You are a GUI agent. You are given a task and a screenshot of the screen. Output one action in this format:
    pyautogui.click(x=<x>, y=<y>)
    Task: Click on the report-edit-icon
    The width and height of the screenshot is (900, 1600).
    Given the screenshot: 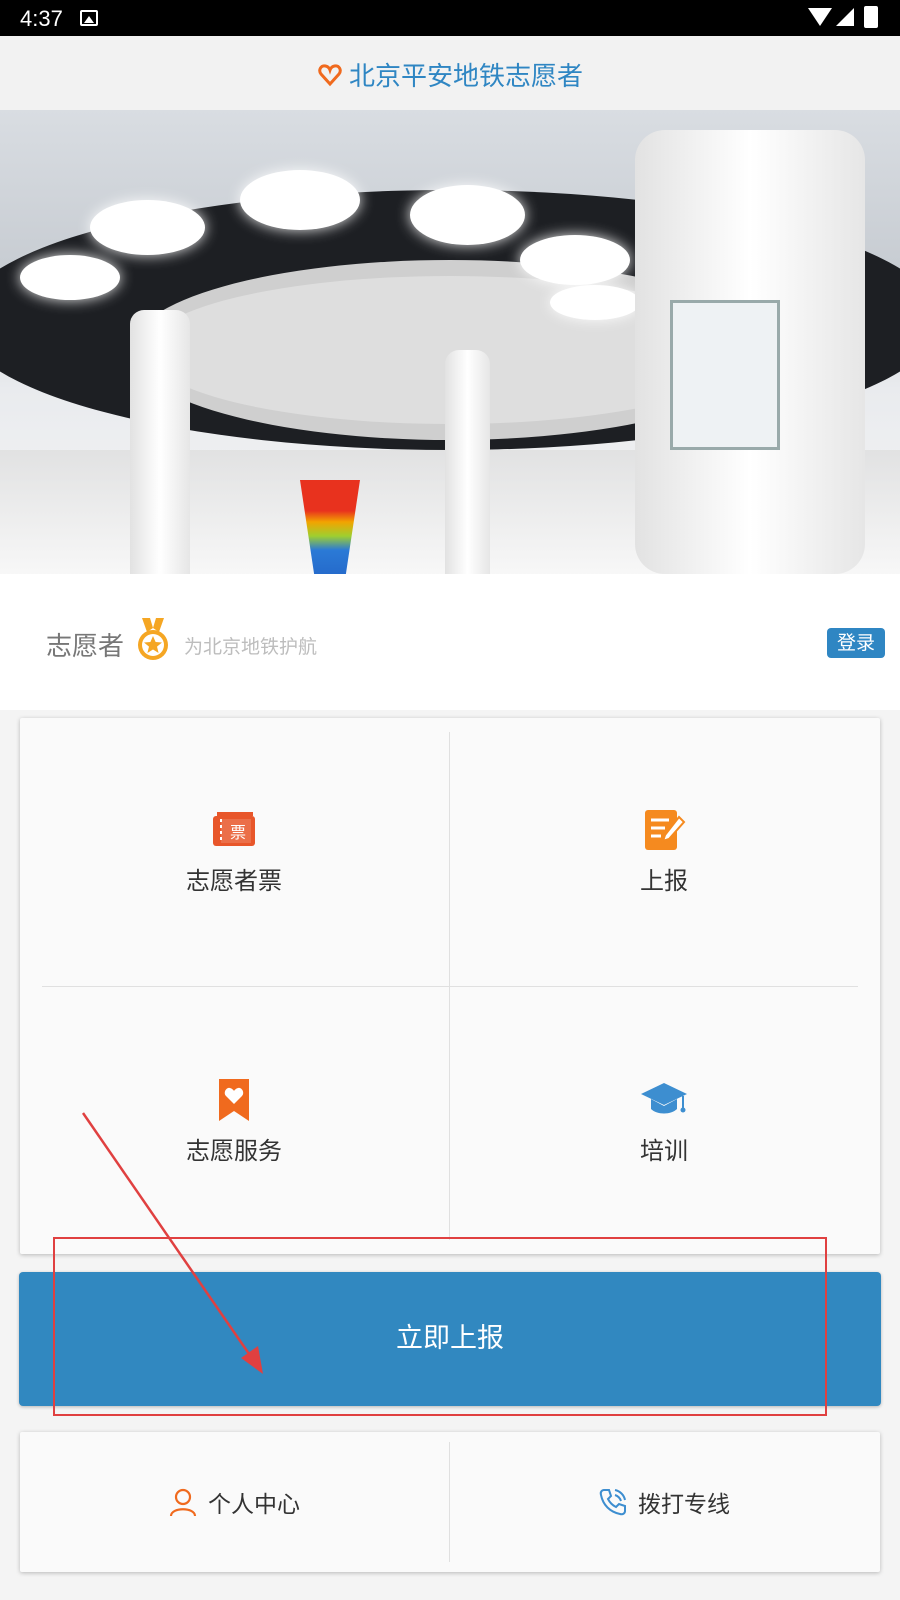 What is the action you would take?
    pyautogui.click(x=665, y=829)
    